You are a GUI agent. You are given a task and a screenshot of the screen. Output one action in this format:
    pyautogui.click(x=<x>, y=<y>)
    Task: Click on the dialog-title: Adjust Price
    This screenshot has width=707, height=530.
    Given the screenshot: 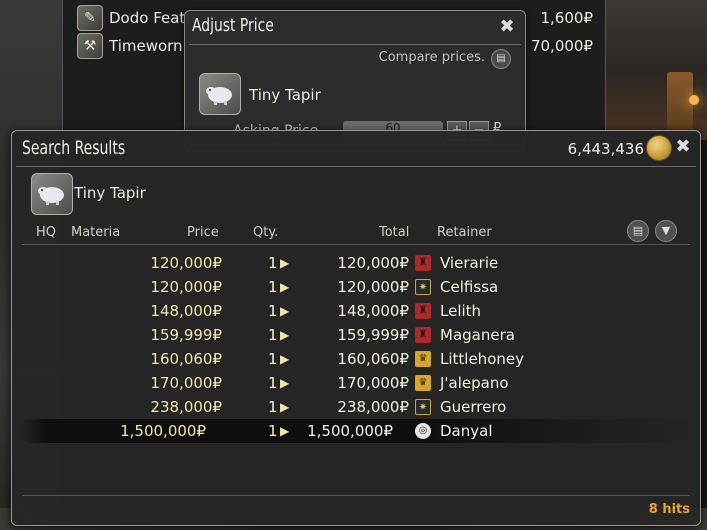 What is the action you would take?
    pyautogui.click(x=233, y=25)
    